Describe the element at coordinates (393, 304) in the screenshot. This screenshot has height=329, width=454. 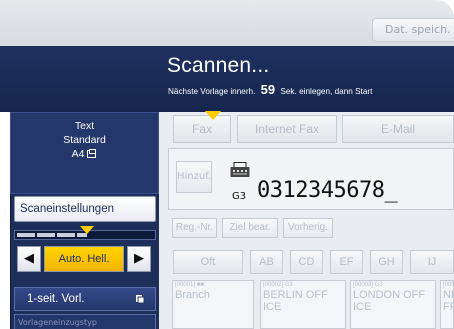
I see `destination-entry: [00003] G3 LONDON OFF ICE` at that location.